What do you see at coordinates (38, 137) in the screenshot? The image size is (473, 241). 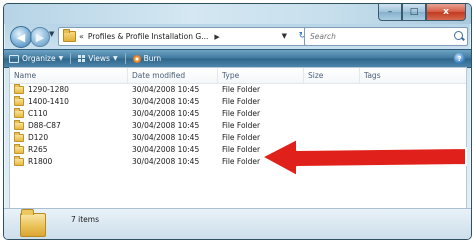 I see `file-name: D120` at bounding box center [38, 137].